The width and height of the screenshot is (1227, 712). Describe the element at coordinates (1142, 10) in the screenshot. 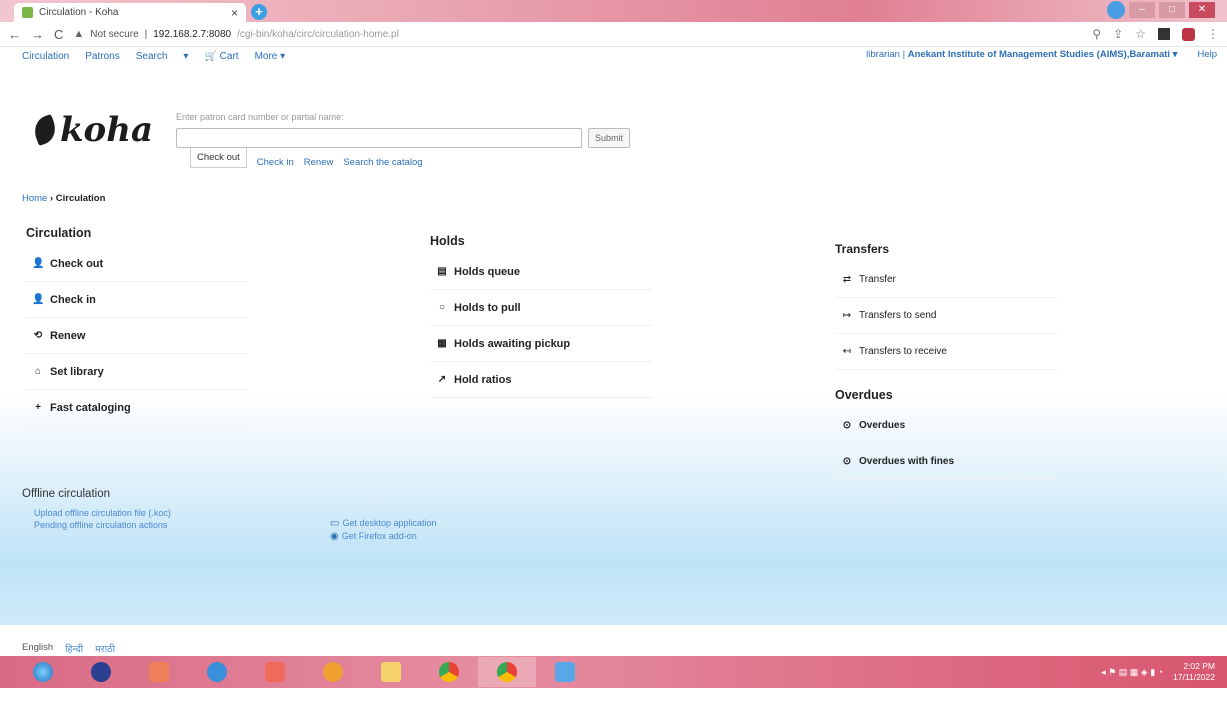

I see `minimize-button: –` at that location.